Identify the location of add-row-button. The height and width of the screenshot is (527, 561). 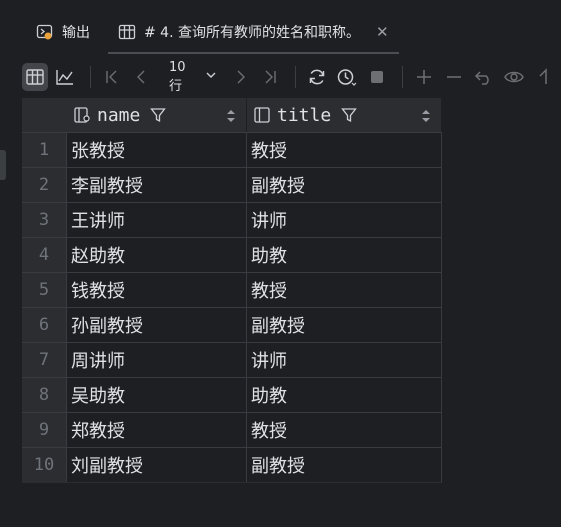
(424, 77).